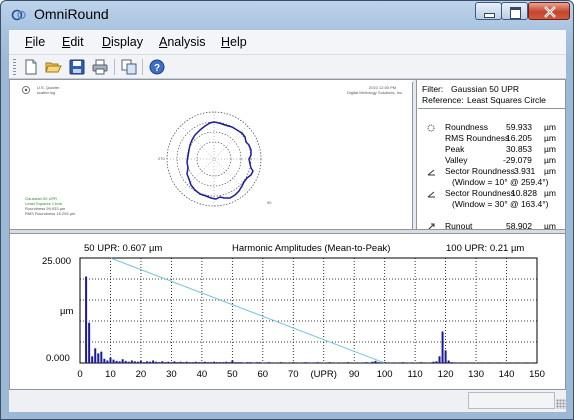 Image resolution: width=574 pixels, height=420 pixels. I want to click on x-tick-label: 140, so click(506, 374).